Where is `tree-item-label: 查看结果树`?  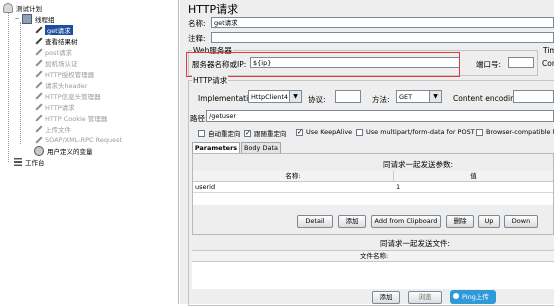
tree-item-label: 查看结果树 is located at coordinates (61, 42).